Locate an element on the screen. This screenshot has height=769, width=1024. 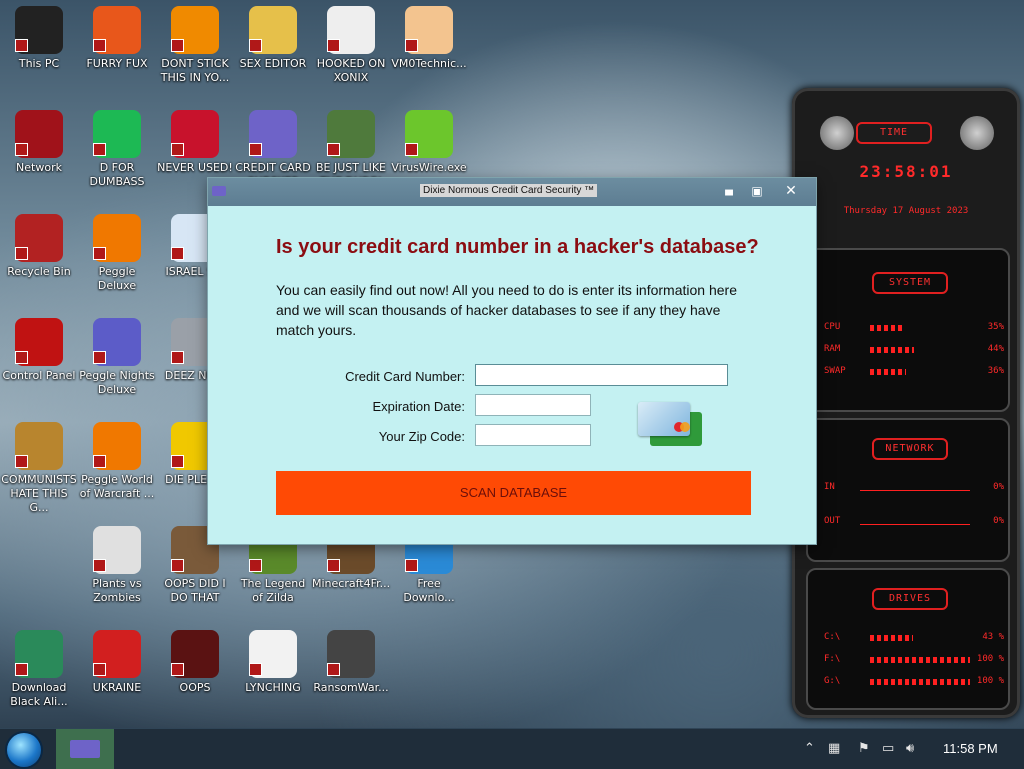
close-button: ✕ is located at coordinates (791, 191).